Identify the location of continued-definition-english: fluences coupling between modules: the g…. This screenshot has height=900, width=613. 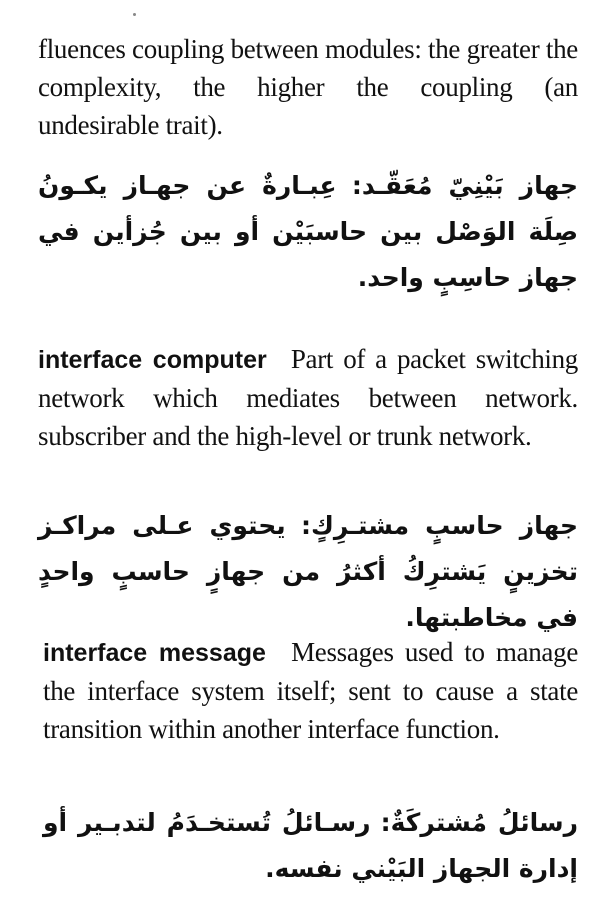
(308, 87).